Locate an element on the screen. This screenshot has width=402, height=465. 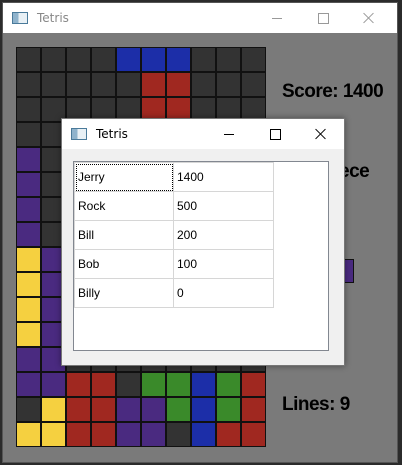
main-window-title: Tetris is located at coordinates (53, 18).